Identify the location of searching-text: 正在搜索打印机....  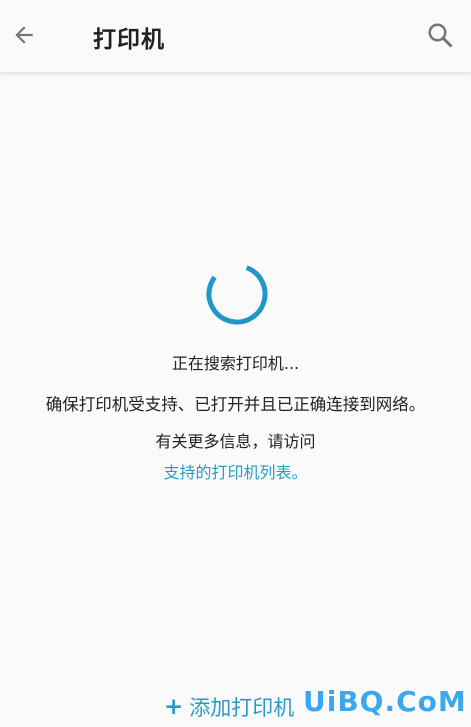
(235, 363).